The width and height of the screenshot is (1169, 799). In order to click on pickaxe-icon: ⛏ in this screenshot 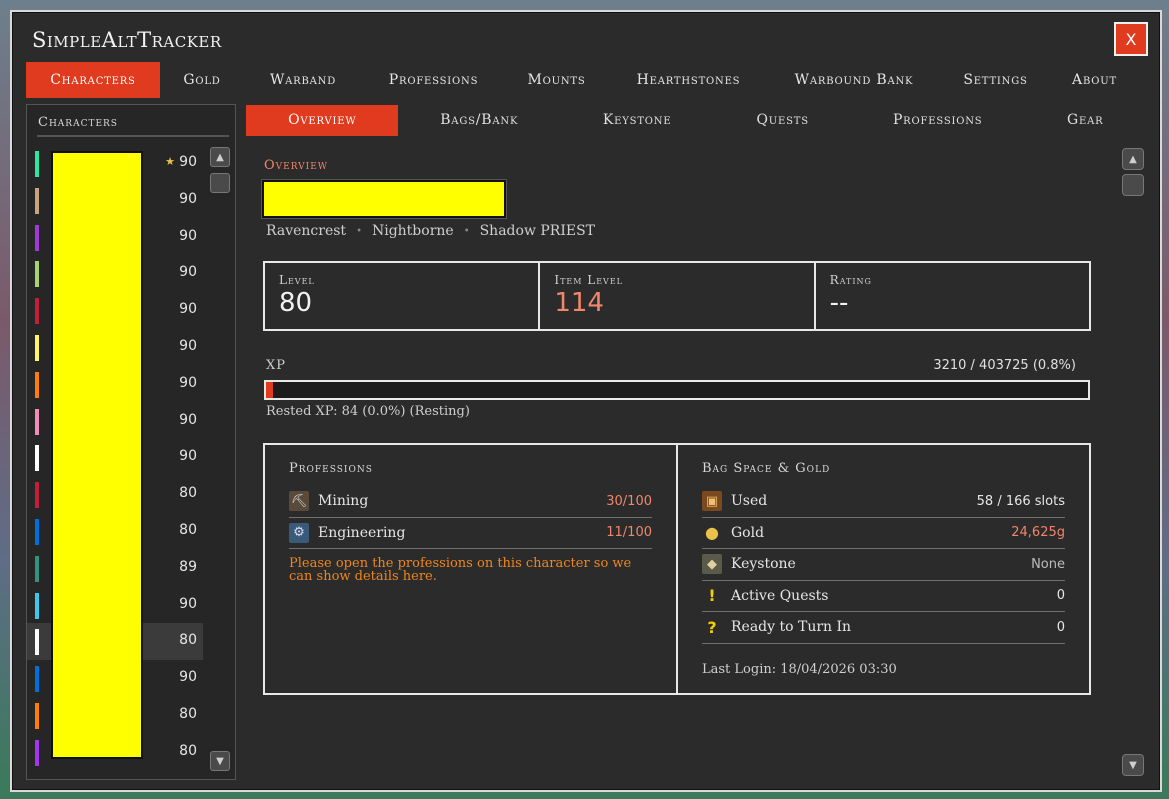, I will do `click(299, 501)`.